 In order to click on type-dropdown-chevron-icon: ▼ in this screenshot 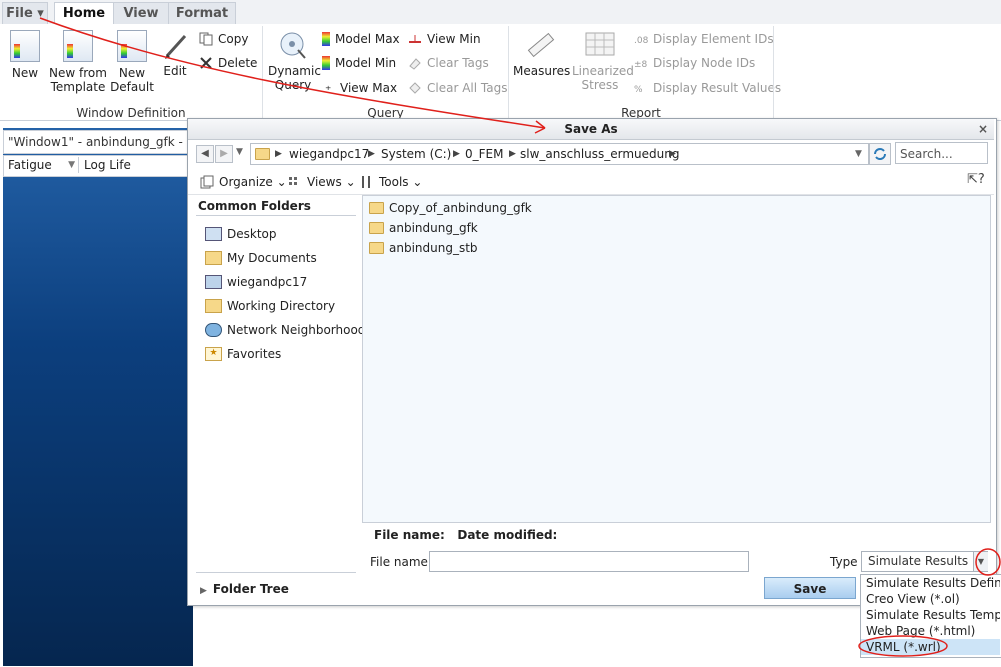, I will do `click(980, 561)`.